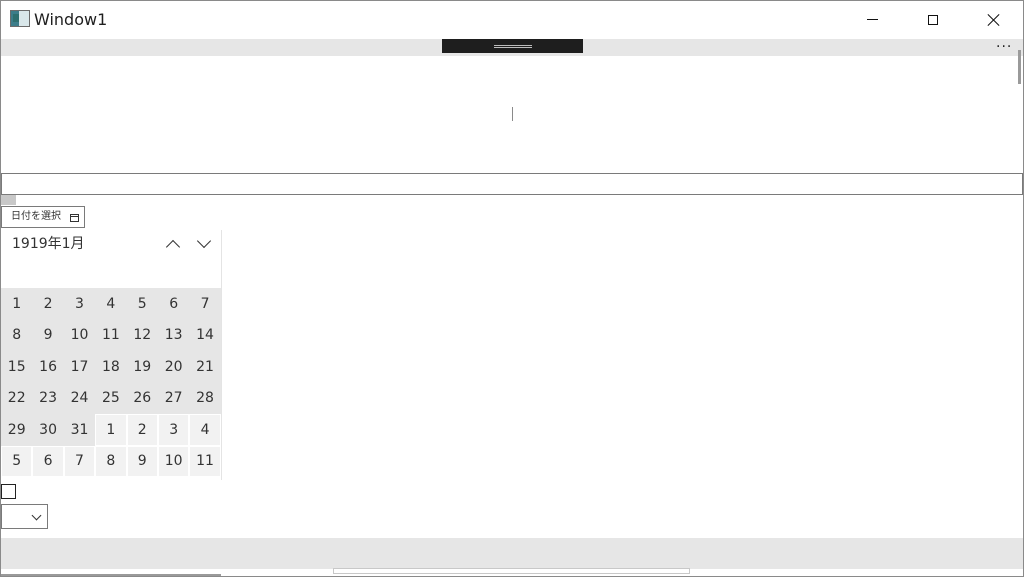 The height and width of the screenshot is (577, 1024). I want to click on window-title: Window1, so click(71, 19).